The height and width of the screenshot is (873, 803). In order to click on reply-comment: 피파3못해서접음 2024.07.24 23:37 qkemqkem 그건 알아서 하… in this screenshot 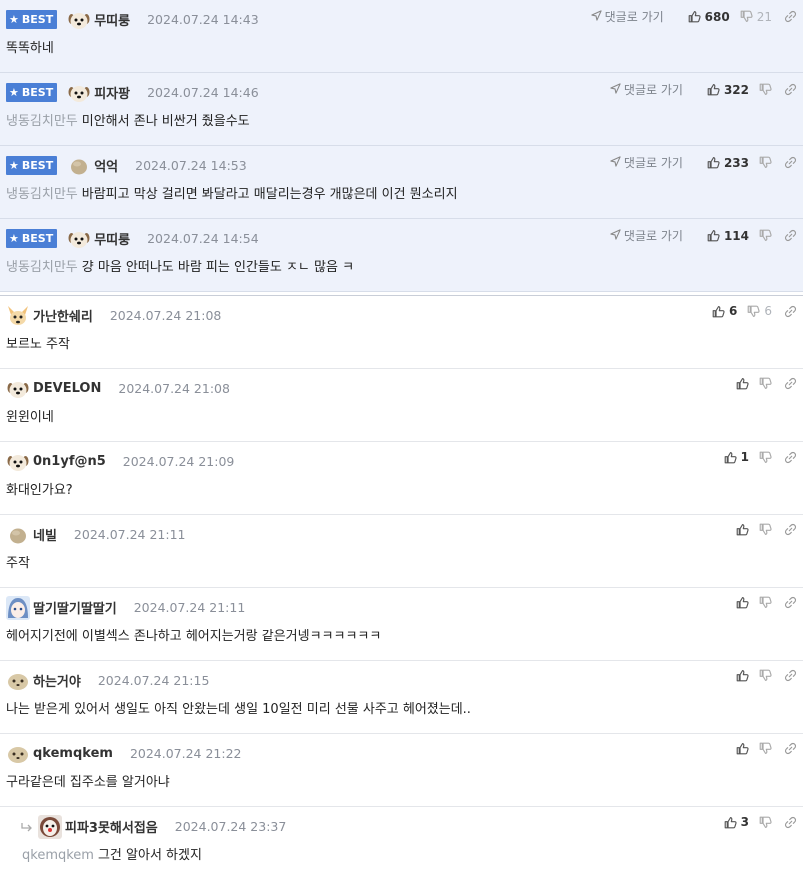, I will do `click(401, 840)`.